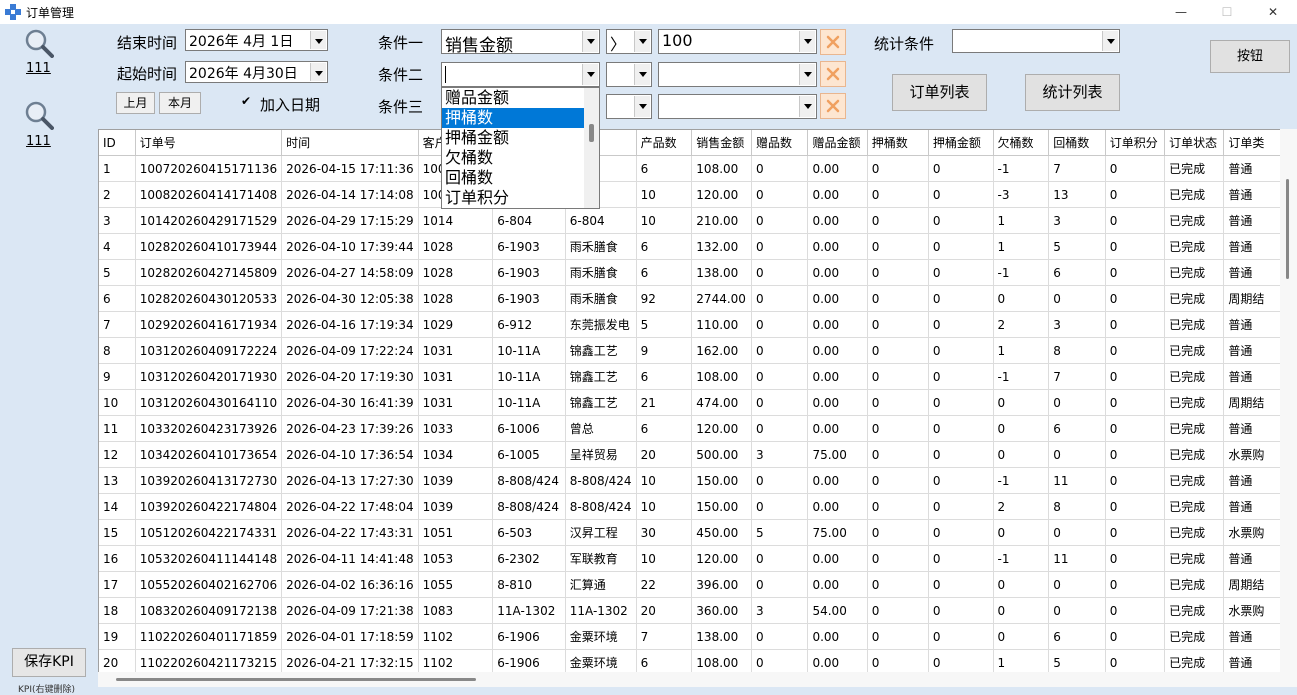 This screenshot has height=695, width=1297. I want to click on dropdown-option: 欠桶数, so click(520, 158).